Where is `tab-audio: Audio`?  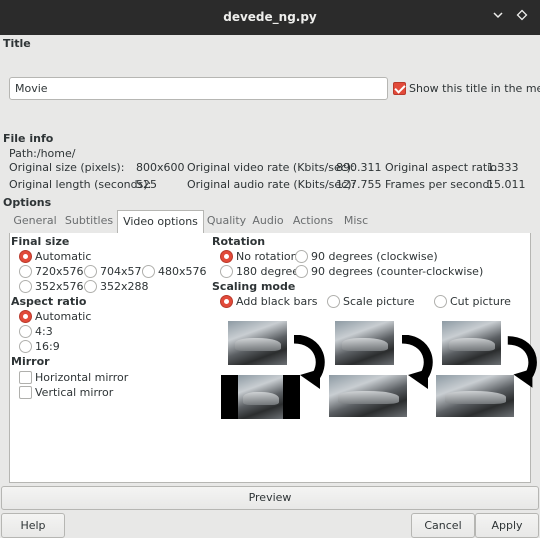 tab-audio: Audio is located at coordinates (268, 222).